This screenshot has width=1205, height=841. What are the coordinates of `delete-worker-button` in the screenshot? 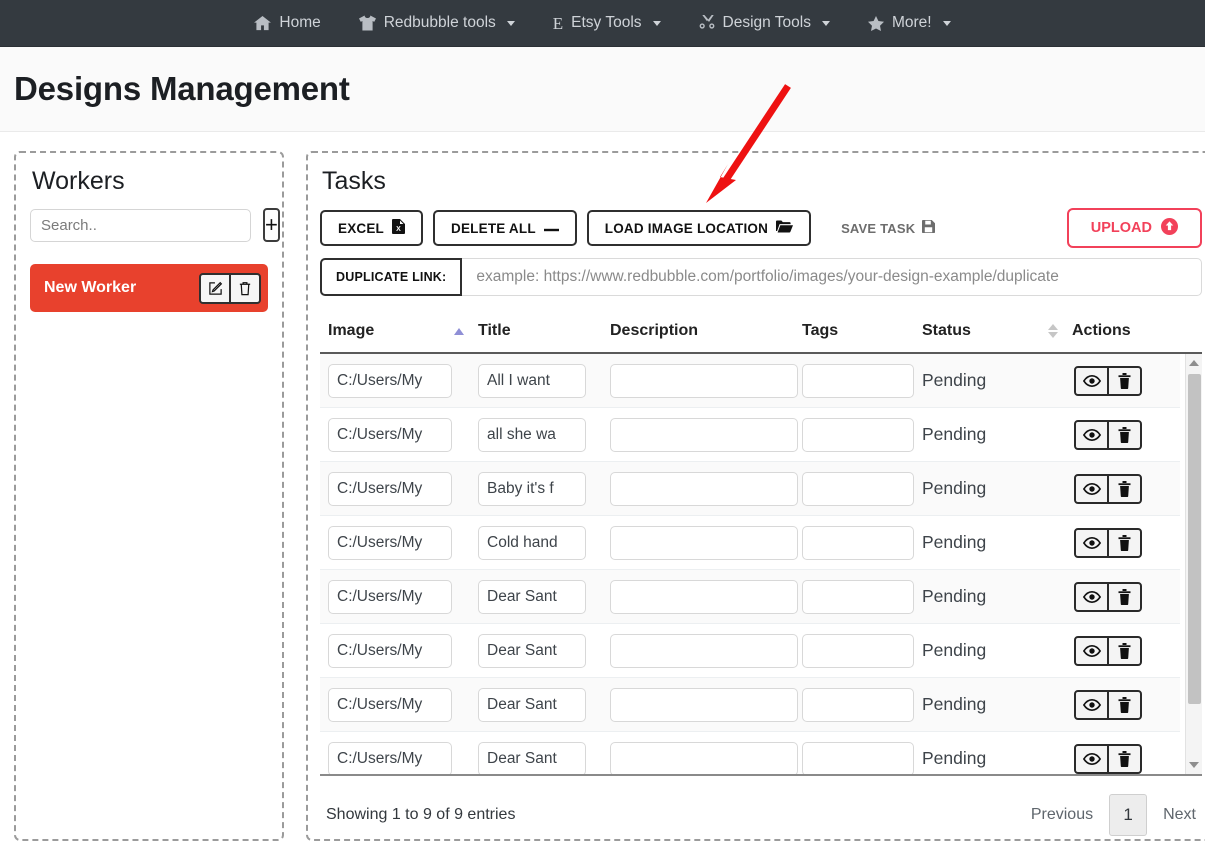 It's located at (245, 288).